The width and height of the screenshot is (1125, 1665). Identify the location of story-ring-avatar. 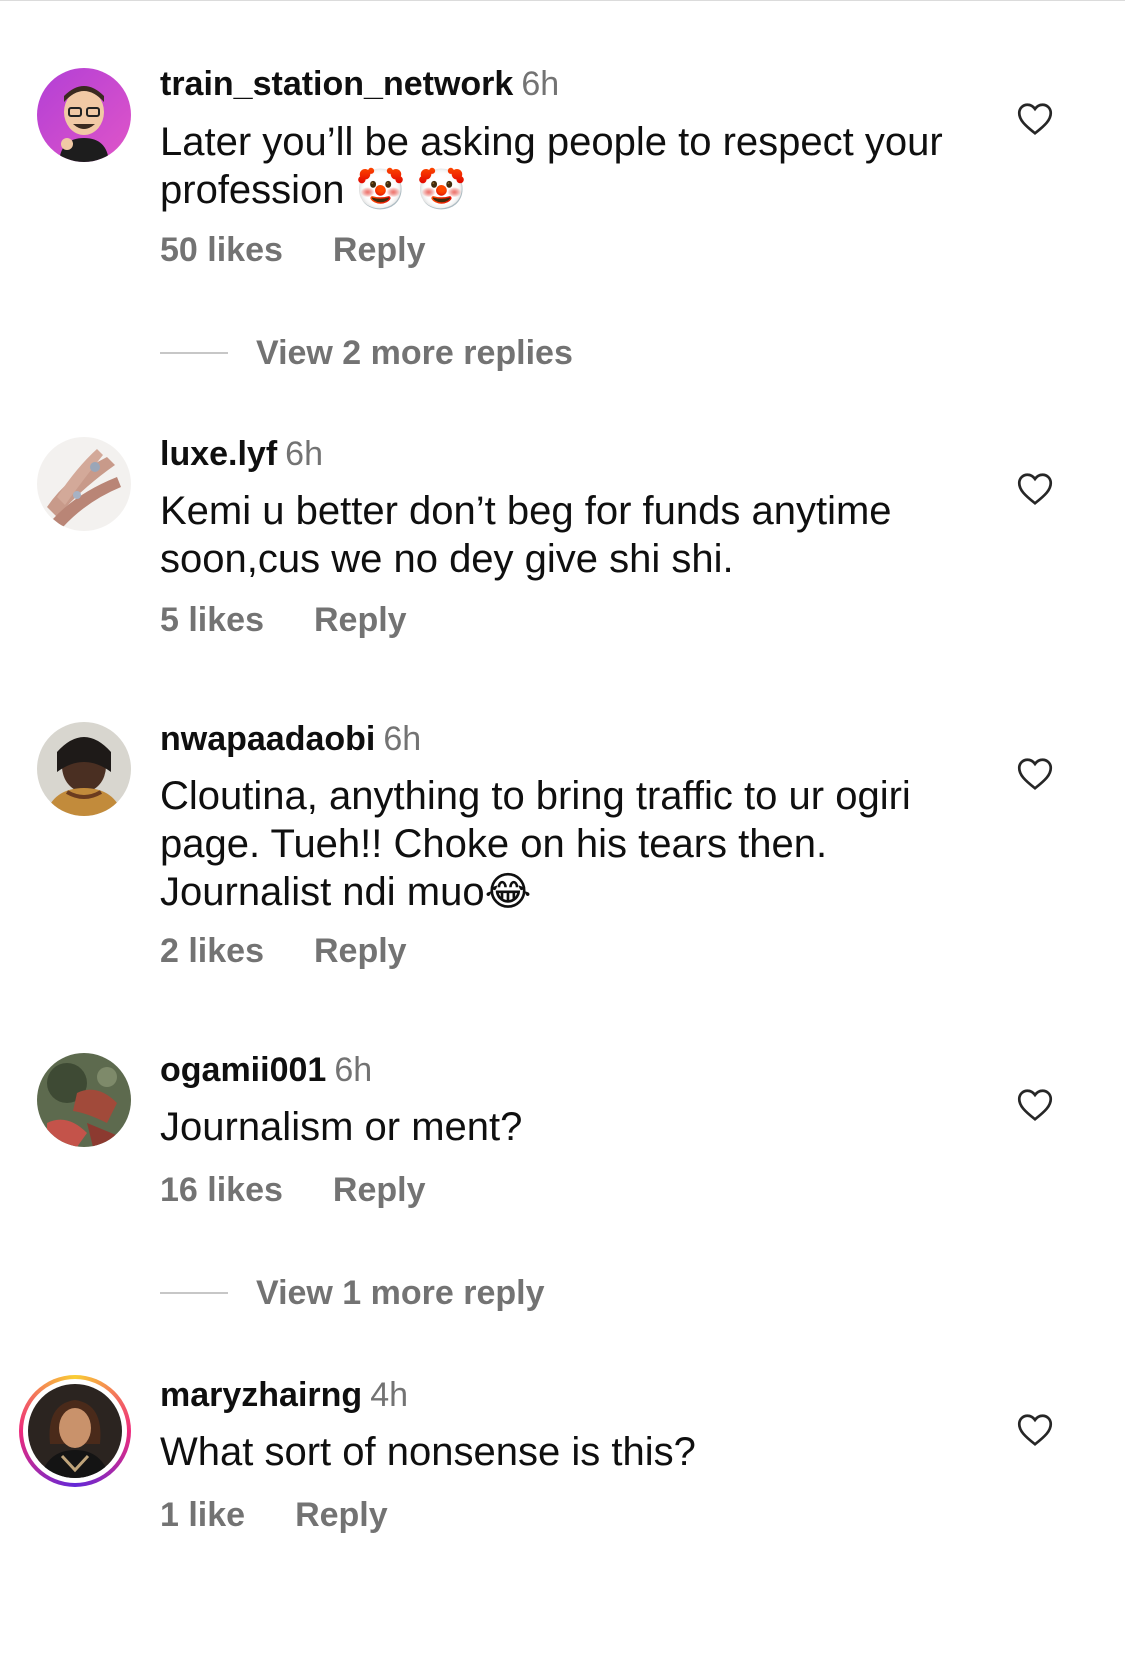
(75, 1431).